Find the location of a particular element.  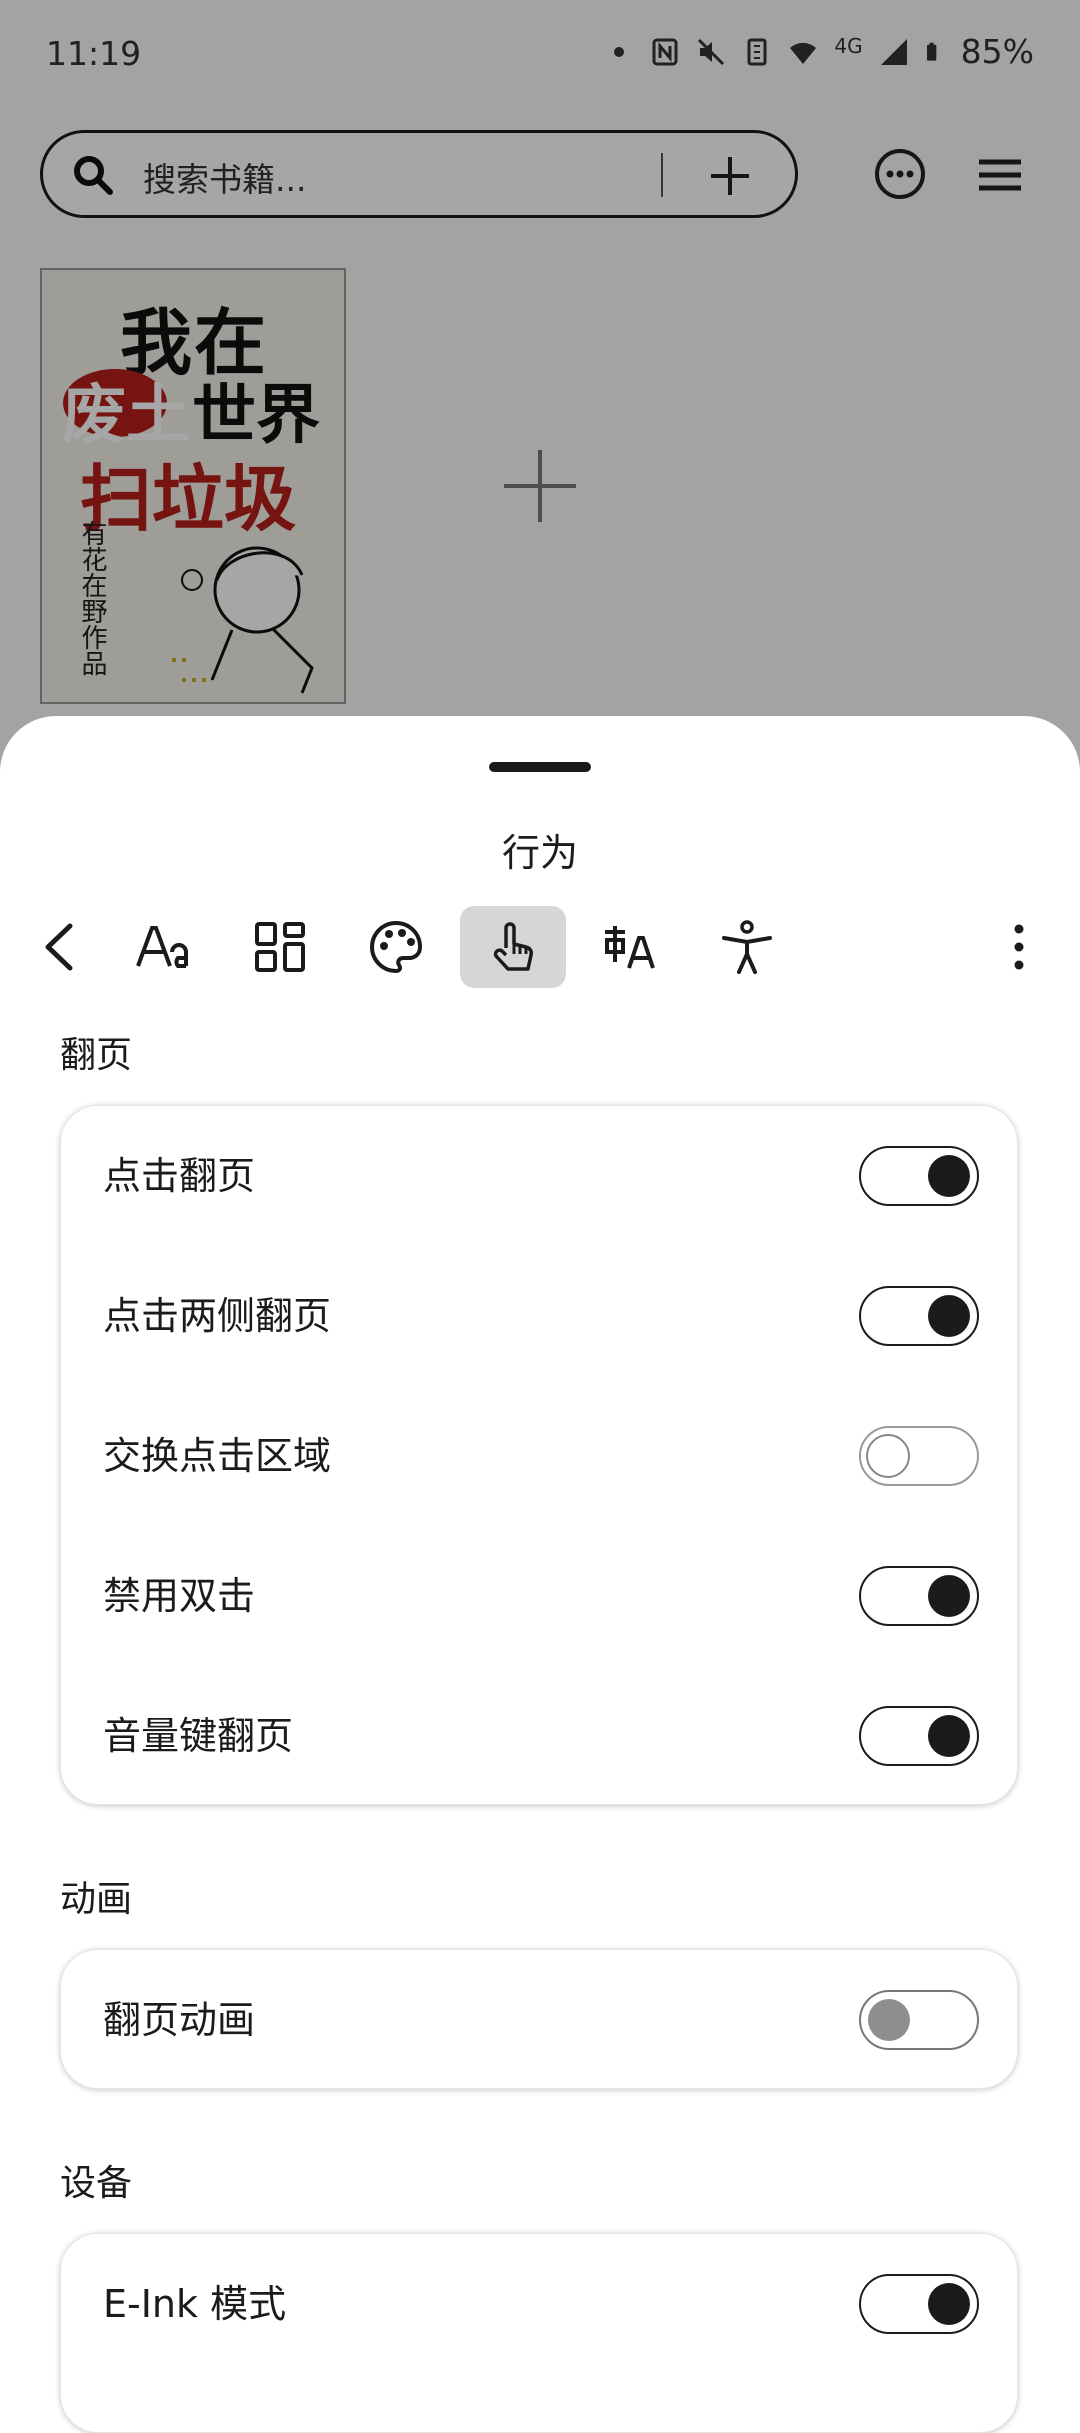

back-icon is located at coordinates (59, 947).